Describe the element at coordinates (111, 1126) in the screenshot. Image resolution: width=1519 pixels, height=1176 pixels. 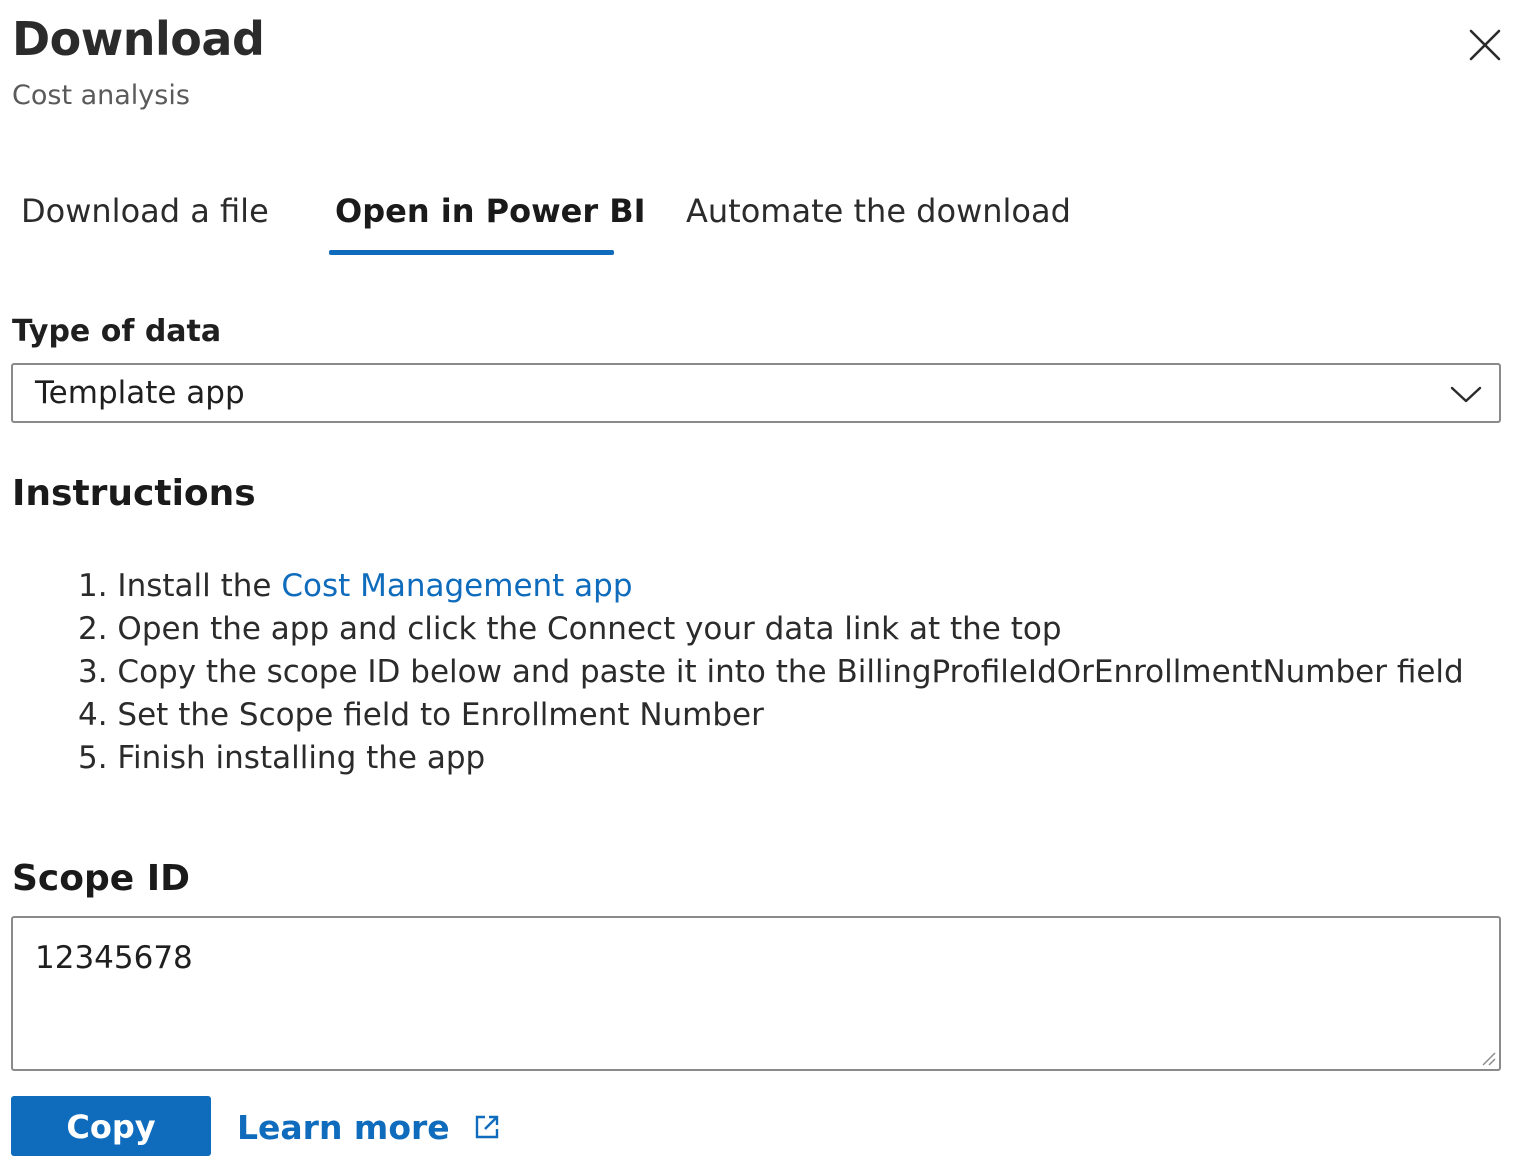
I see `copy-button: Copy` at that location.